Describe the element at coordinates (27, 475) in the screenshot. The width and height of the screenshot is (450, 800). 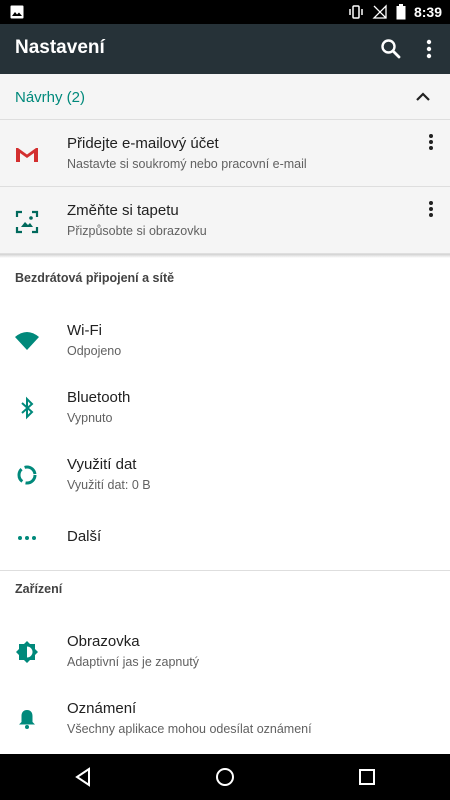
I see `data-usage-icon` at that location.